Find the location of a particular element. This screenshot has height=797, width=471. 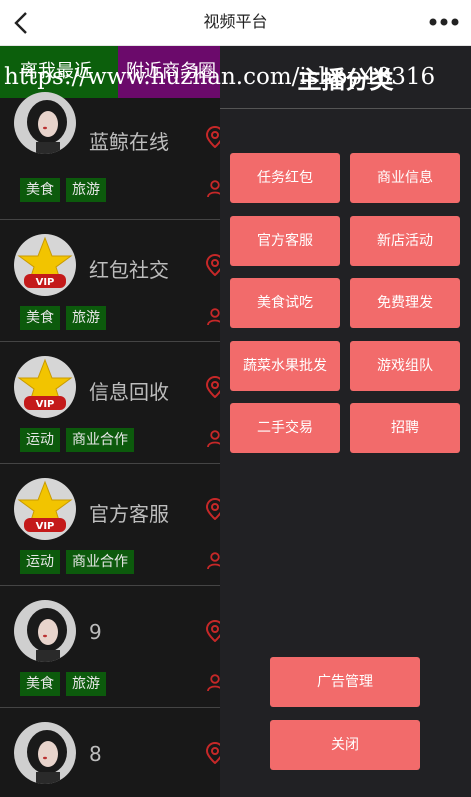

list-item: VIP 官方客服运动 商业合作 is located at coordinates (112, 525).